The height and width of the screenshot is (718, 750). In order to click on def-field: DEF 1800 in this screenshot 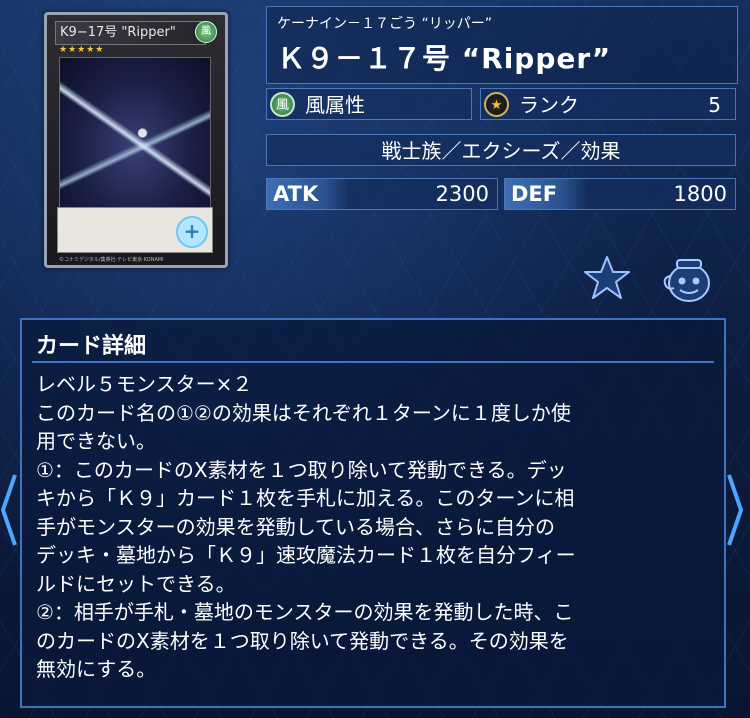, I will do `click(620, 194)`.